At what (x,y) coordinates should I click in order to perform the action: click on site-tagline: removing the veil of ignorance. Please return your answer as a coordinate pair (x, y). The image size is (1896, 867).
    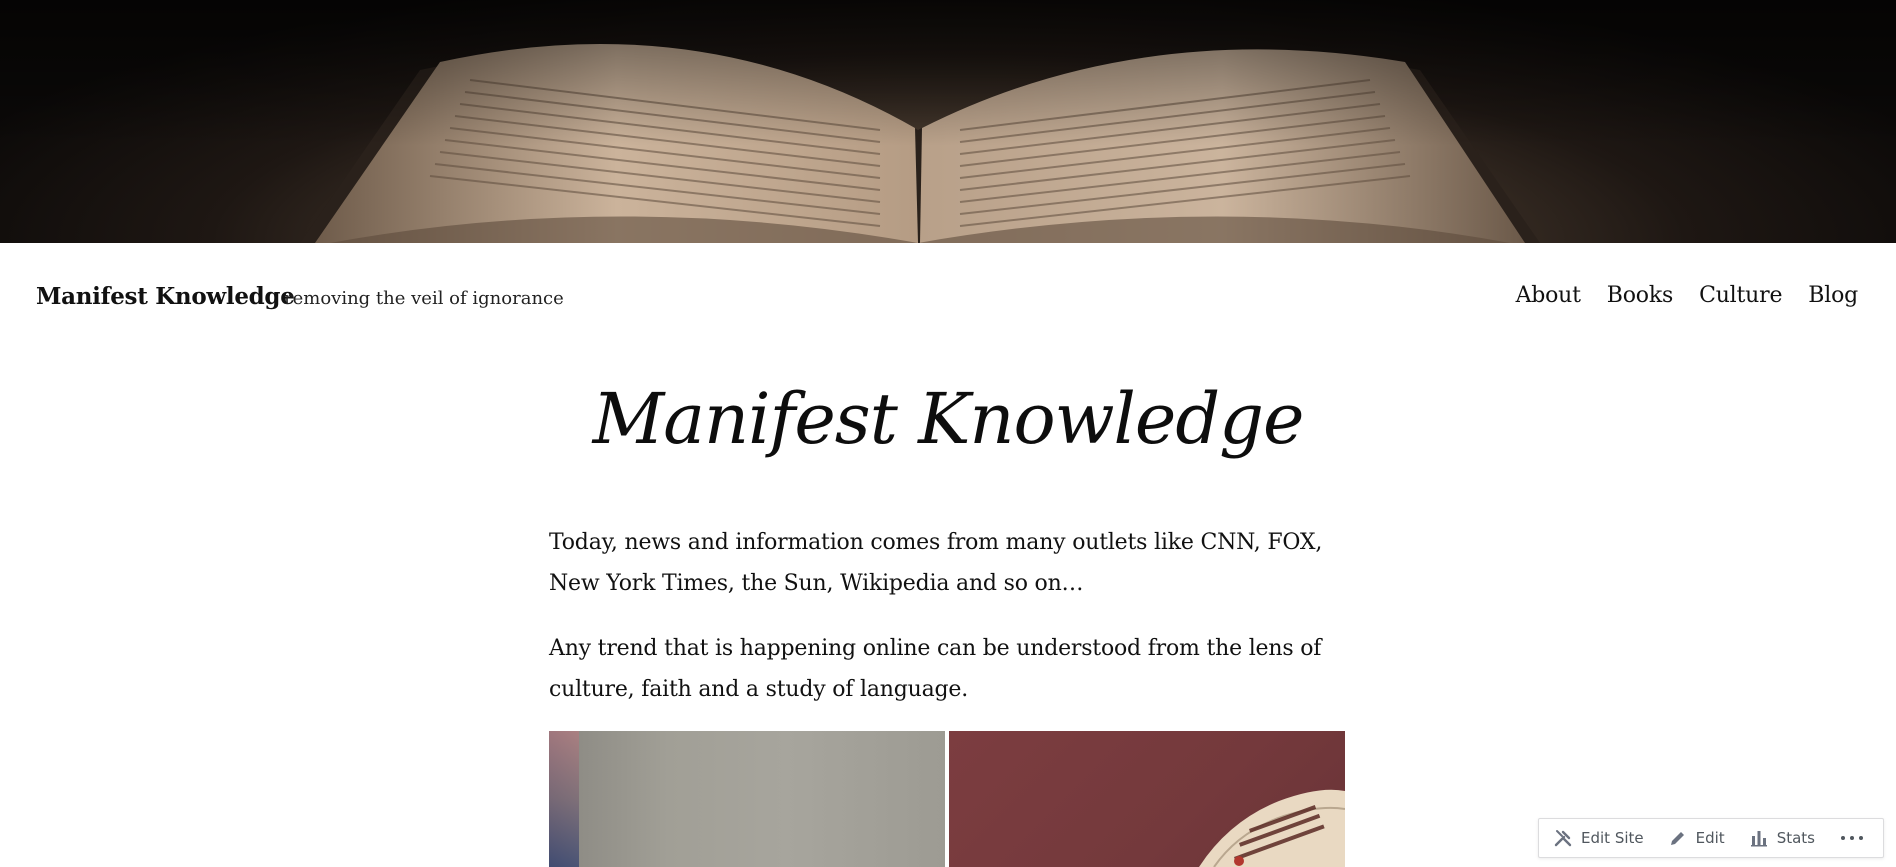
    Looking at the image, I should click on (424, 298).